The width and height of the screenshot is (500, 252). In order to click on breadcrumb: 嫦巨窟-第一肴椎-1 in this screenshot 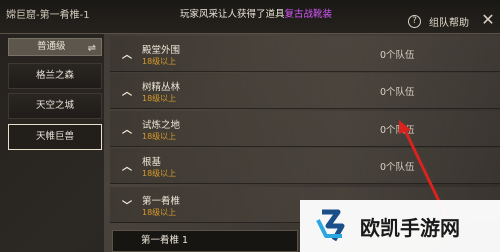, I will do `click(48, 15)`.